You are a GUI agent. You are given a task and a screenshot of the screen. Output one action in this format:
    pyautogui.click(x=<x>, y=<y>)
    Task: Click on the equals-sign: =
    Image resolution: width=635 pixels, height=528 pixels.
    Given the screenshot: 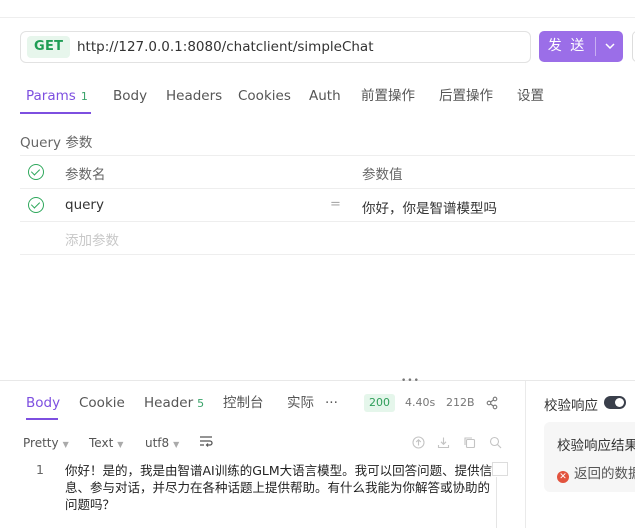 What is the action you would take?
    pyautogui.click(x=335, y=204)
    